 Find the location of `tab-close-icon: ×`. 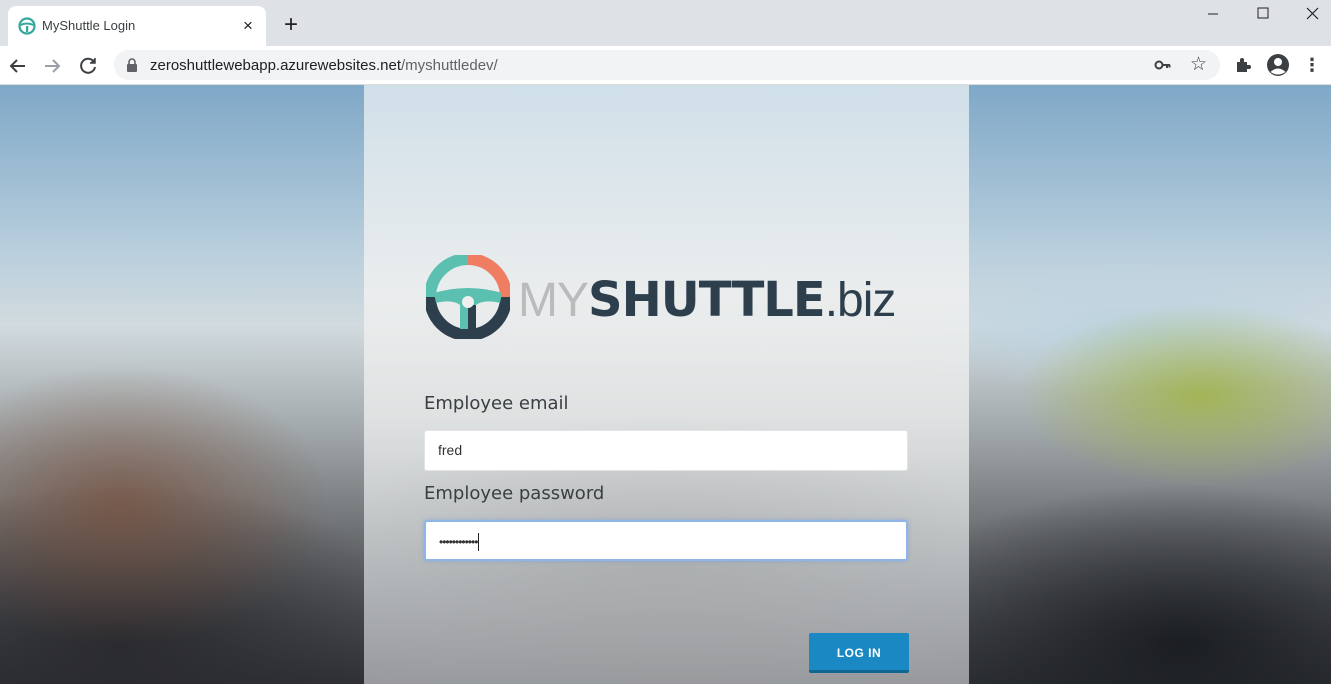

tab-close-icon: × is located at coordinates (248, 26).